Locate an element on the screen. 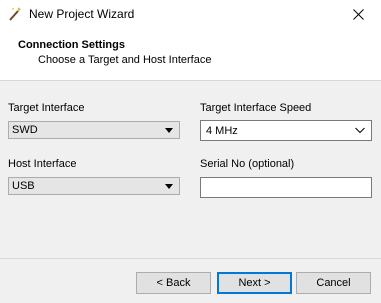 The width and height of the screenshot is (381, 303). host-interface-label: Host Interface is located at coordinates (42, 164).